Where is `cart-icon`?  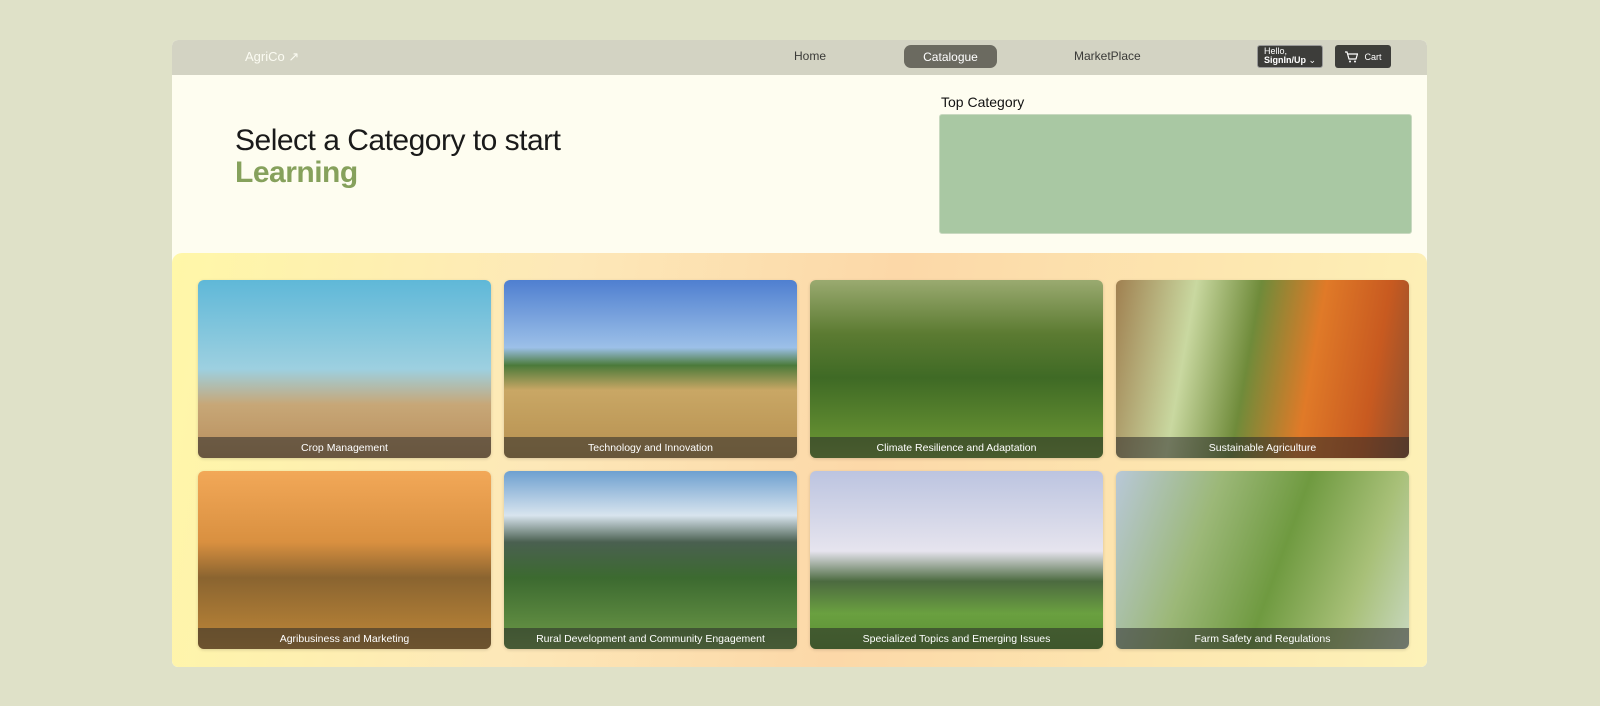 cart-icon is located at coordinates (1352, 56).